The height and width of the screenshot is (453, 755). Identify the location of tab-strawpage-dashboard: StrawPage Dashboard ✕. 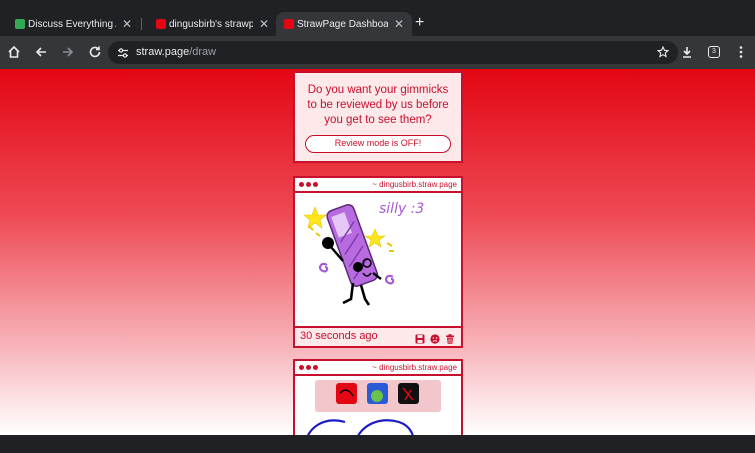
(344, 24).